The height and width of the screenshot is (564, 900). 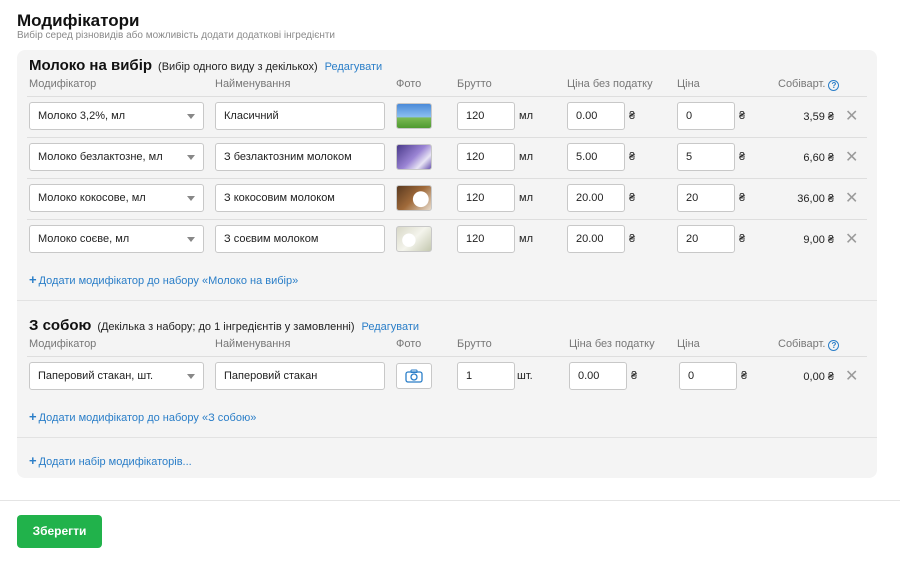 I want to click on modifier-select-value: Молоко соєве, мл, so click(x=84, y=239).